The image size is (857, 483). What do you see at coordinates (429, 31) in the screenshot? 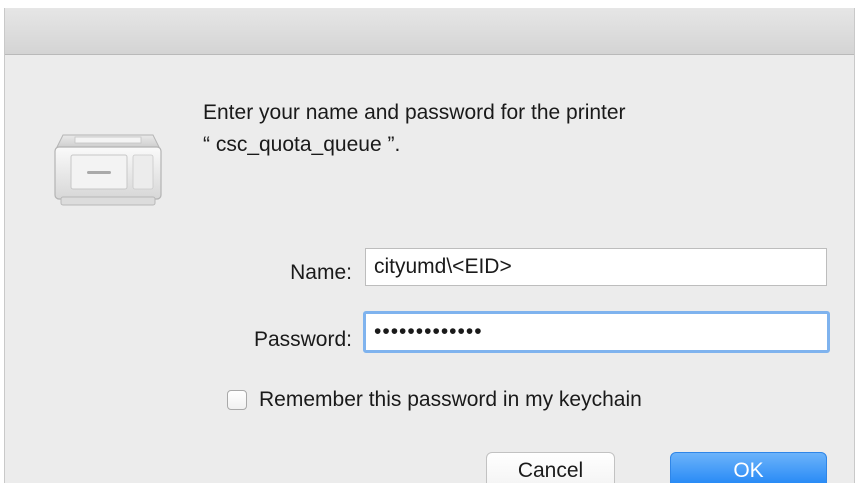
I see `dialog-titlebar` at bounding box center [429, 31].